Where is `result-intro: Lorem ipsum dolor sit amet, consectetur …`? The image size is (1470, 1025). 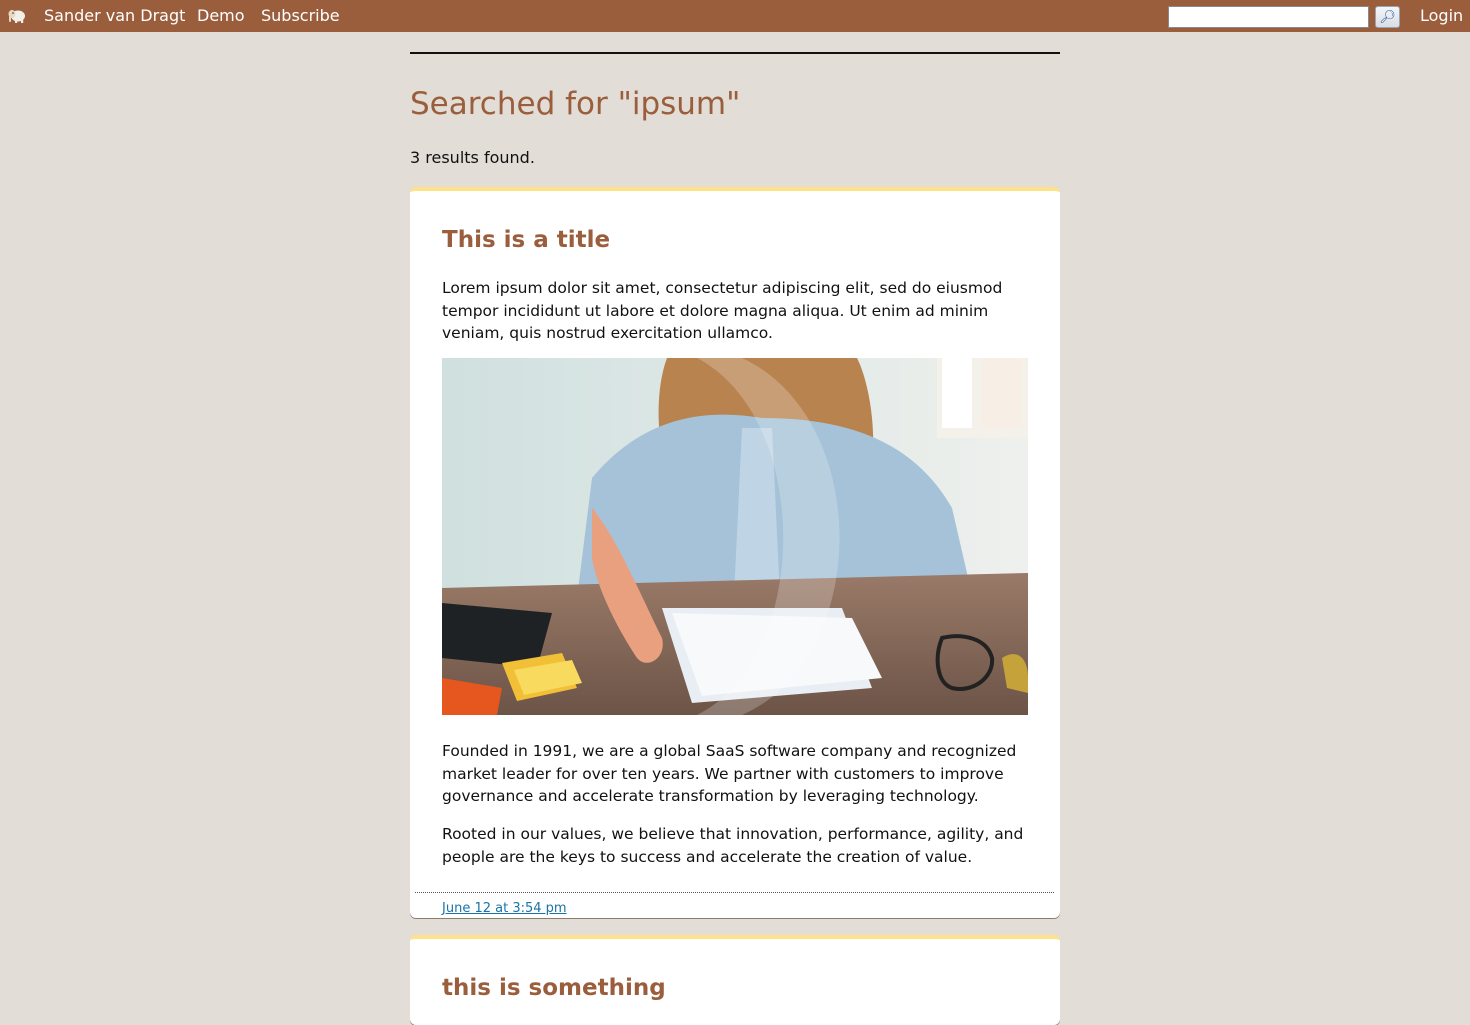
result-intro: Lorem ipsum dolor sit amet, consectetur … is located at coordinates (722, 310).